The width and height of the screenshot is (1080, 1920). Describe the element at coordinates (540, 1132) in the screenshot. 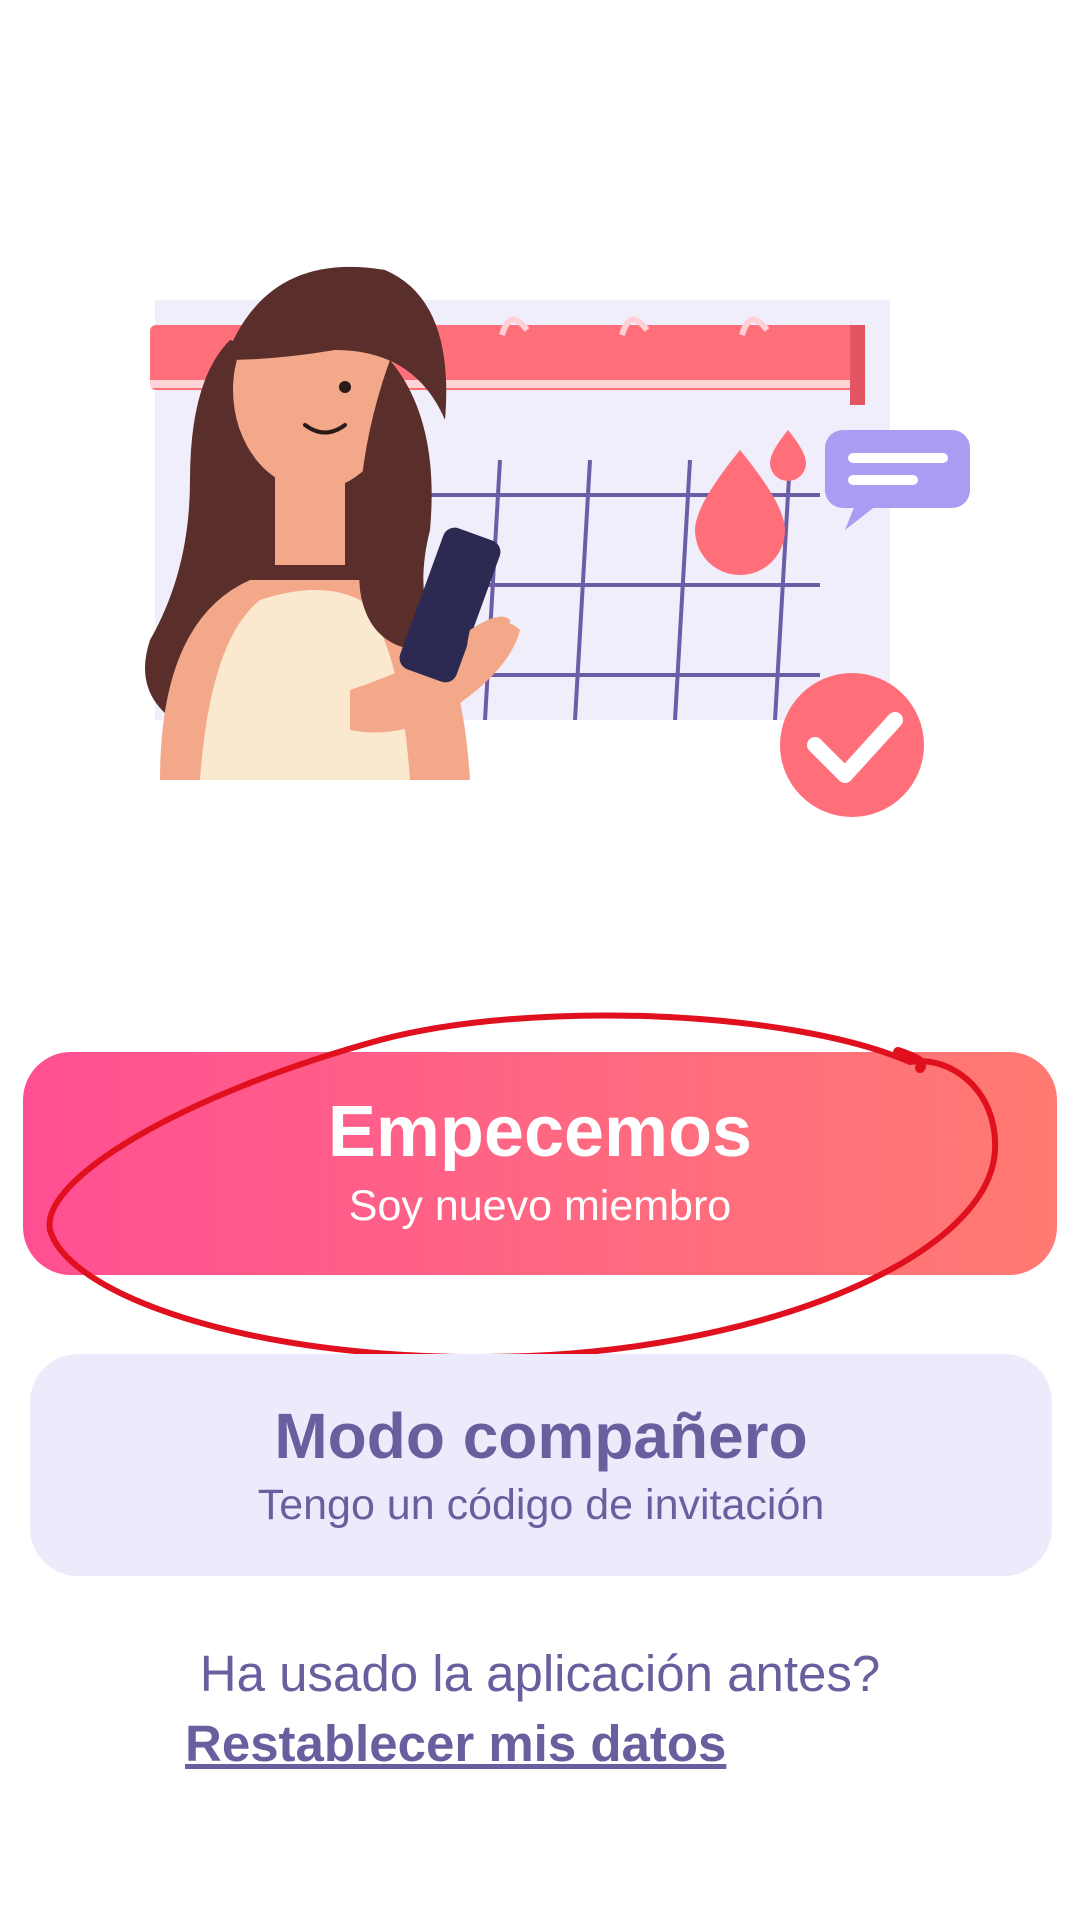

I see `start-button-title: Empecemos` at that location.